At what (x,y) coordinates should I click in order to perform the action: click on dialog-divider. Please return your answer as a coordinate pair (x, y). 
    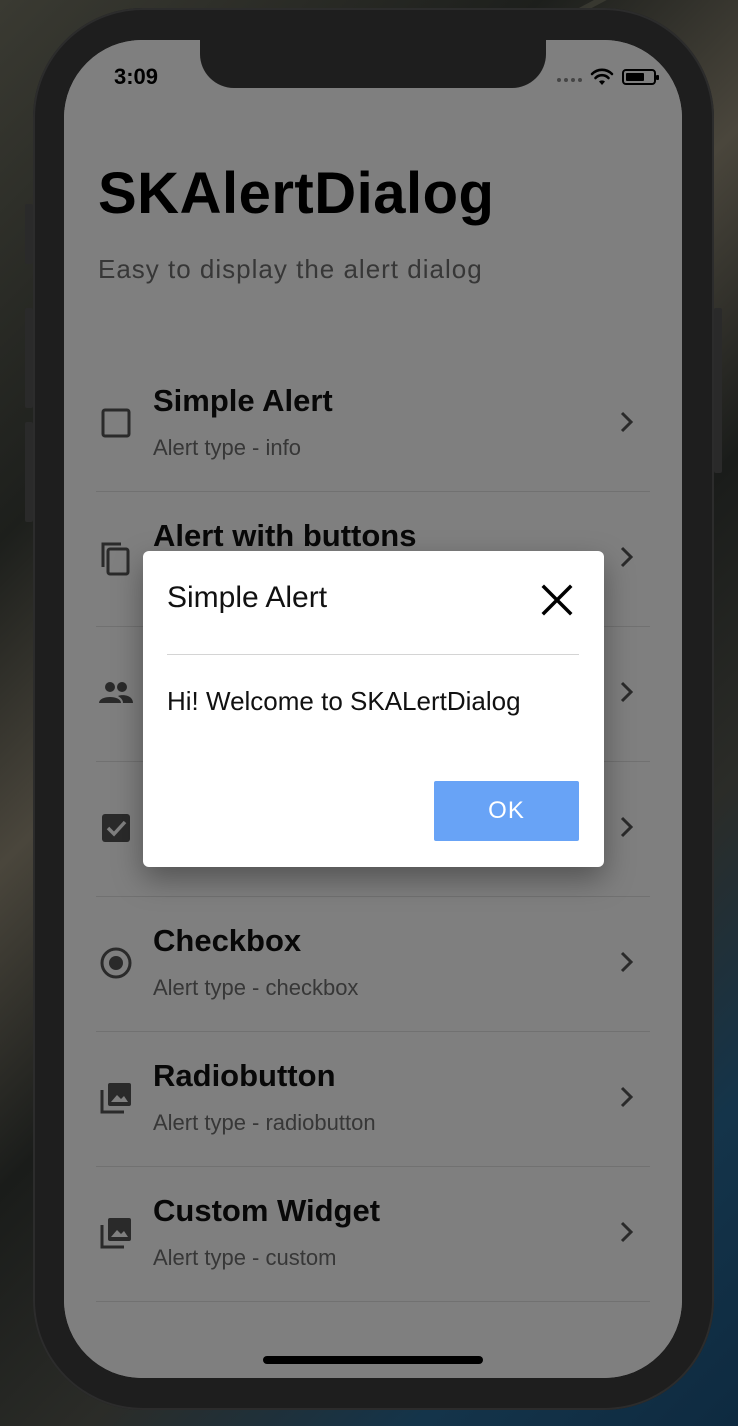
    Looking at the image, I should click on (373, 654).